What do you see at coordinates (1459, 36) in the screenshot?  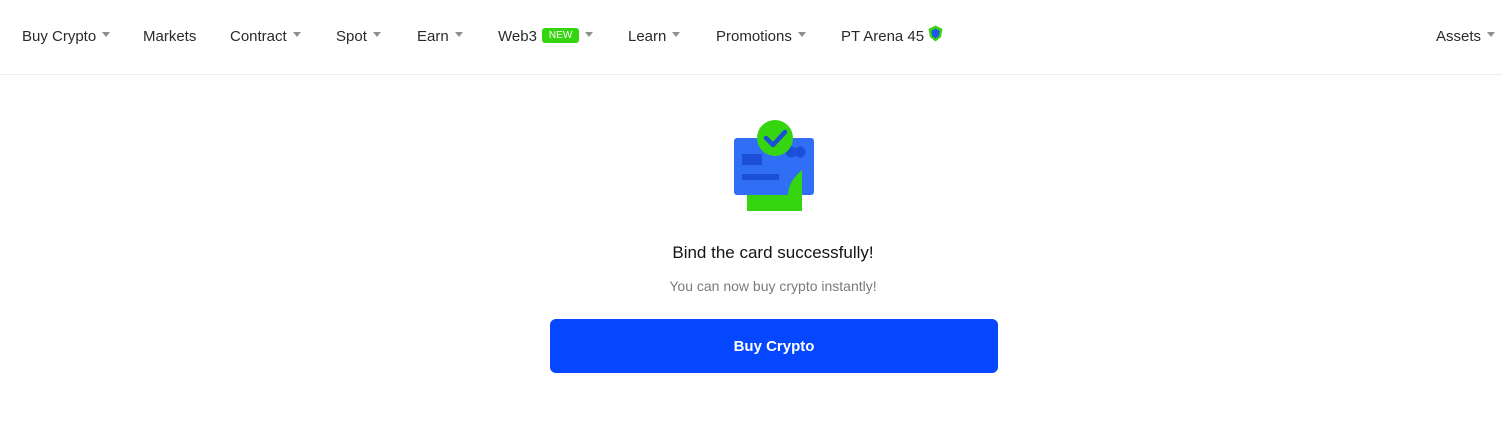 I see `nav-assets-label: Assets` at bounding box center [1459, 36].